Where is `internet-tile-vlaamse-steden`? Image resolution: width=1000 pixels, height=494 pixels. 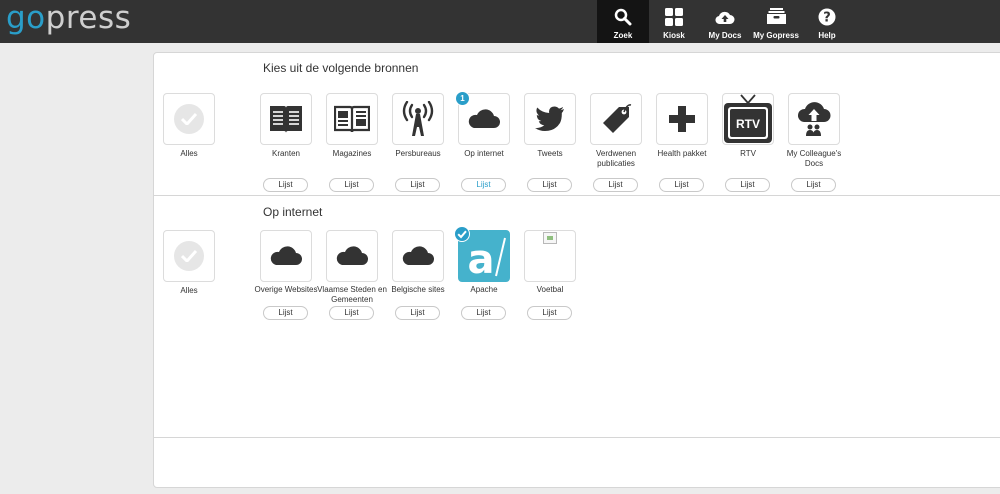 internet-tile-vlaamse-steden is located at coordinates (352, 256).